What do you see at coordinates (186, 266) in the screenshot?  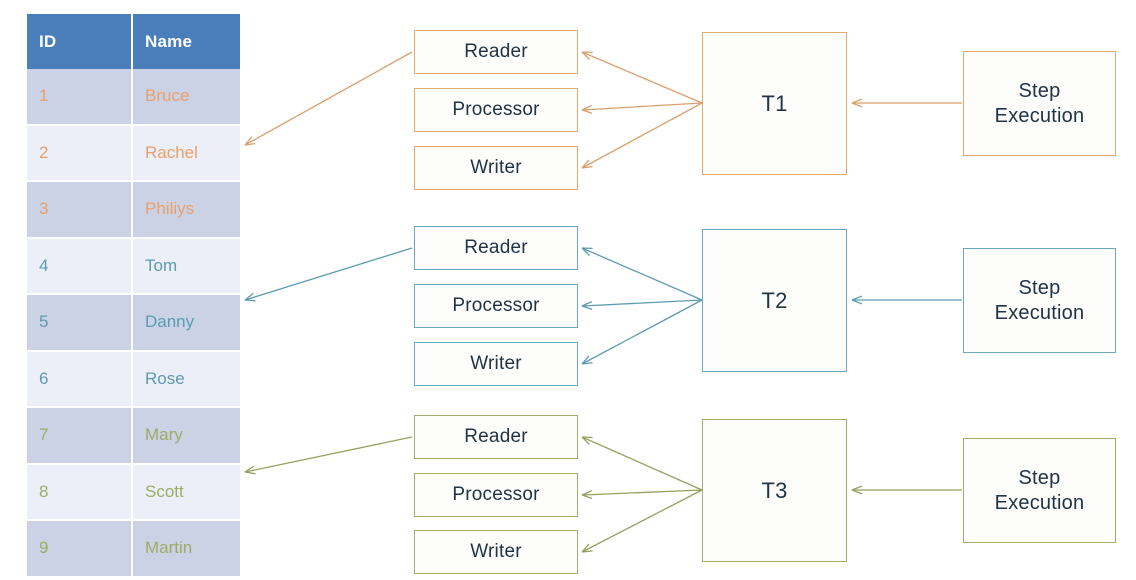 I see `cell-name: Tom` at bounding box center [186, 266].